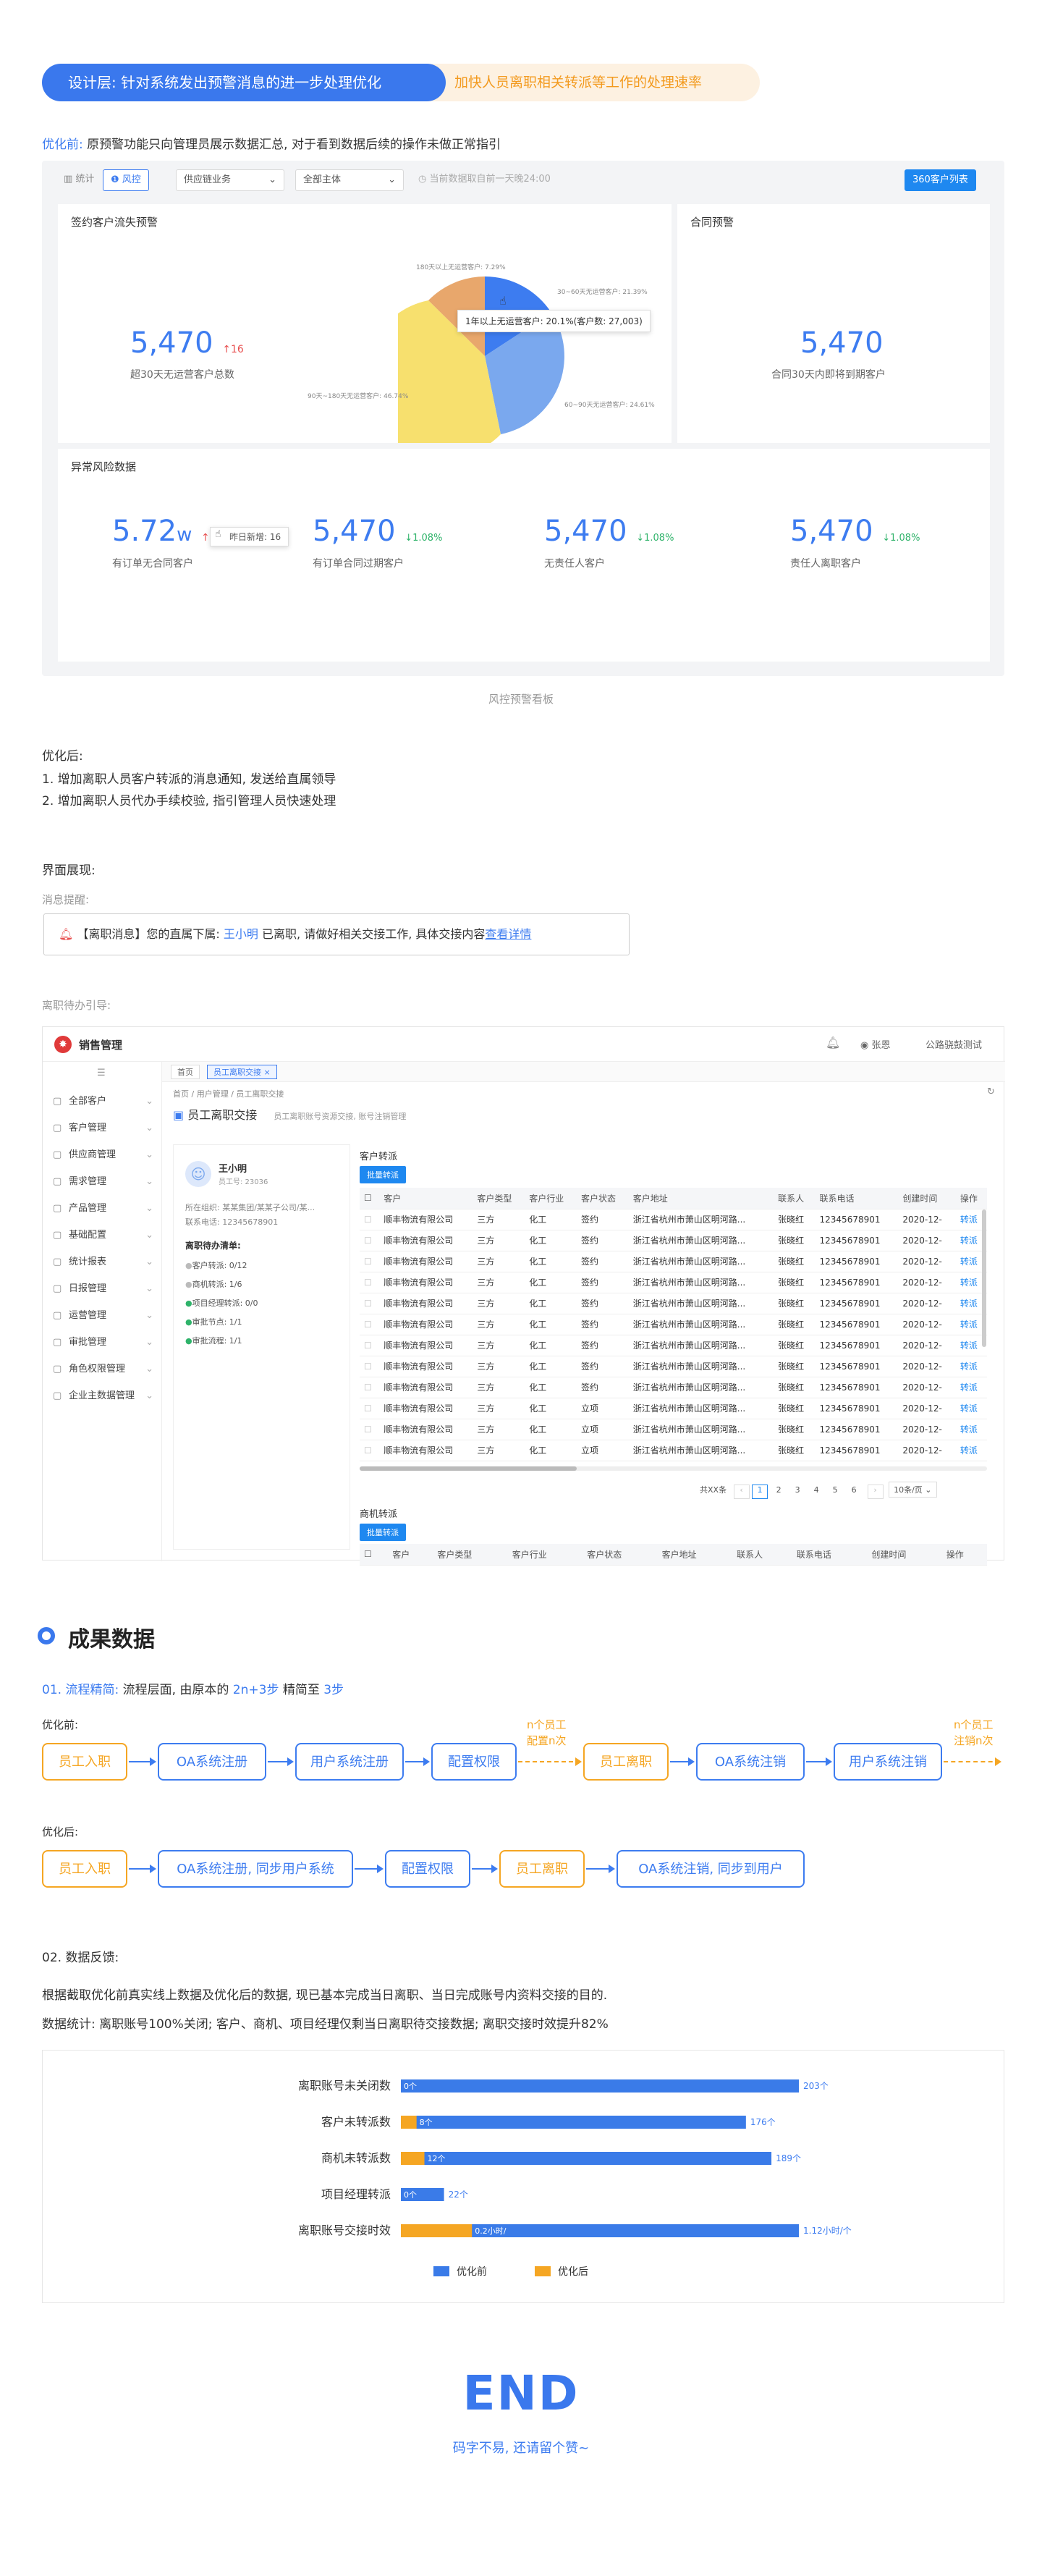 This screenshot has height=2576, width=1042. Describe the element at coordinates (760, 1492) in the screenshot. I see `page-number-button: 1` at that location.